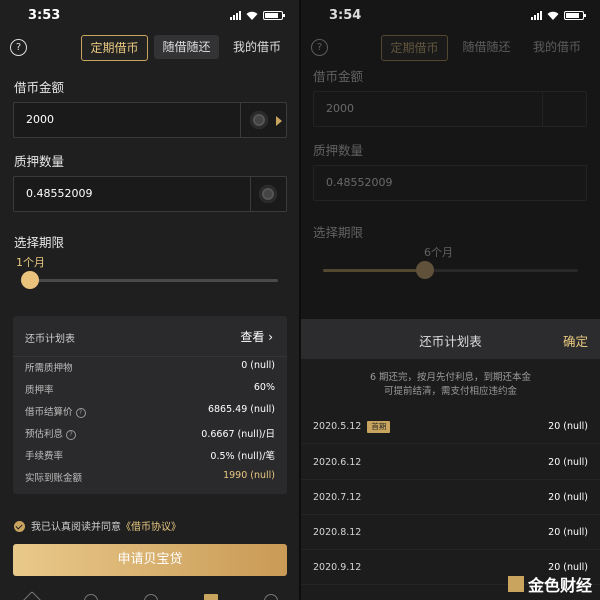  What do you see at coordinates (450, 341) in the screenshot?
I see `sheet-title: 还币计划表` at bounding box center [450, 341].